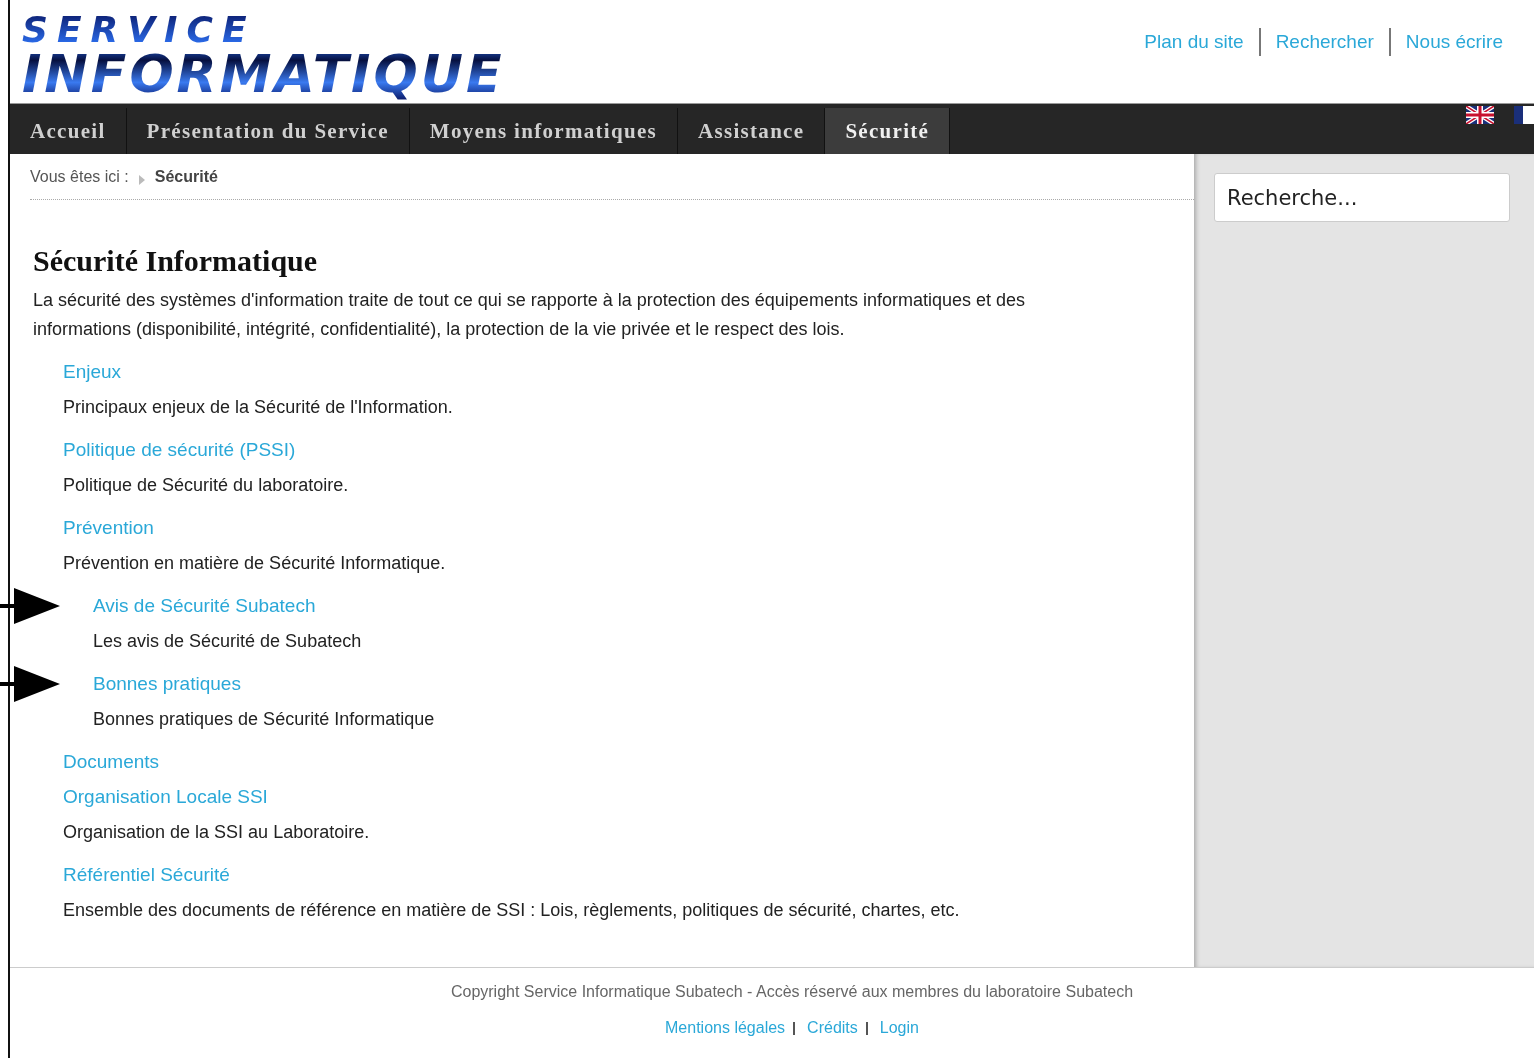  Describe the element at coordinates (68, 131) in the screenshot. I see `nav-tab: Accueil` at that location.